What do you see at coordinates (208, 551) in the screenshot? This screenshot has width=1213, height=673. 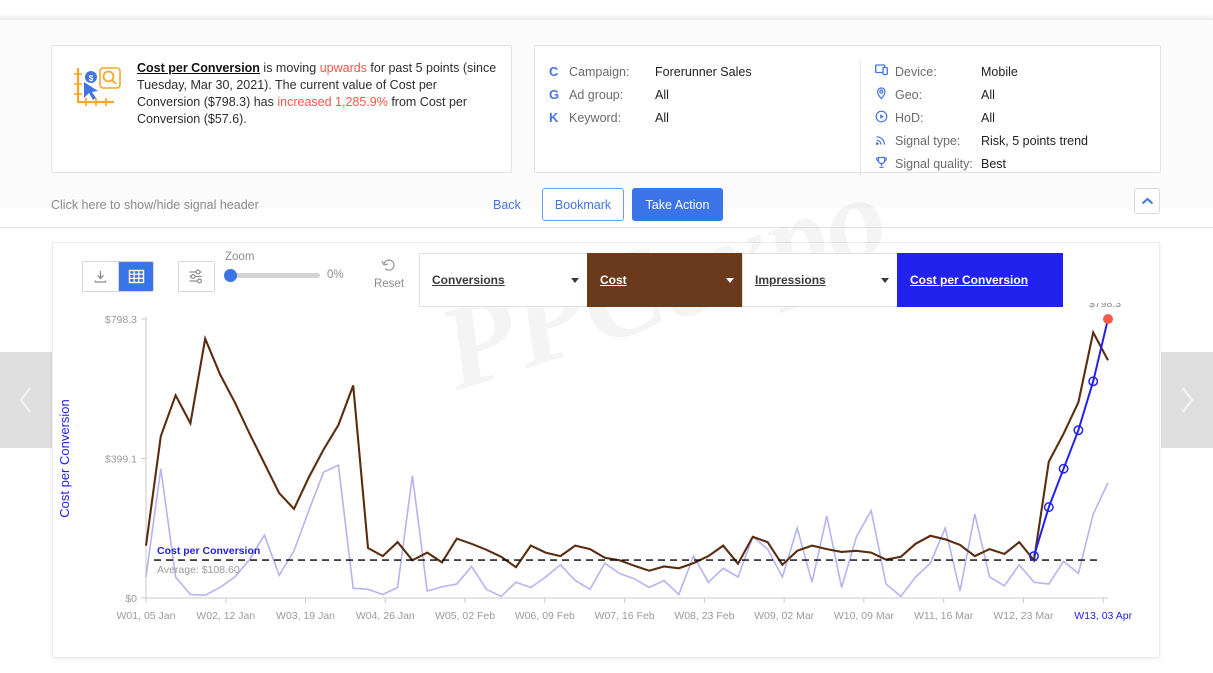 I see `average-line-label: Cost per Conversion` at bounding box center [208, 551].